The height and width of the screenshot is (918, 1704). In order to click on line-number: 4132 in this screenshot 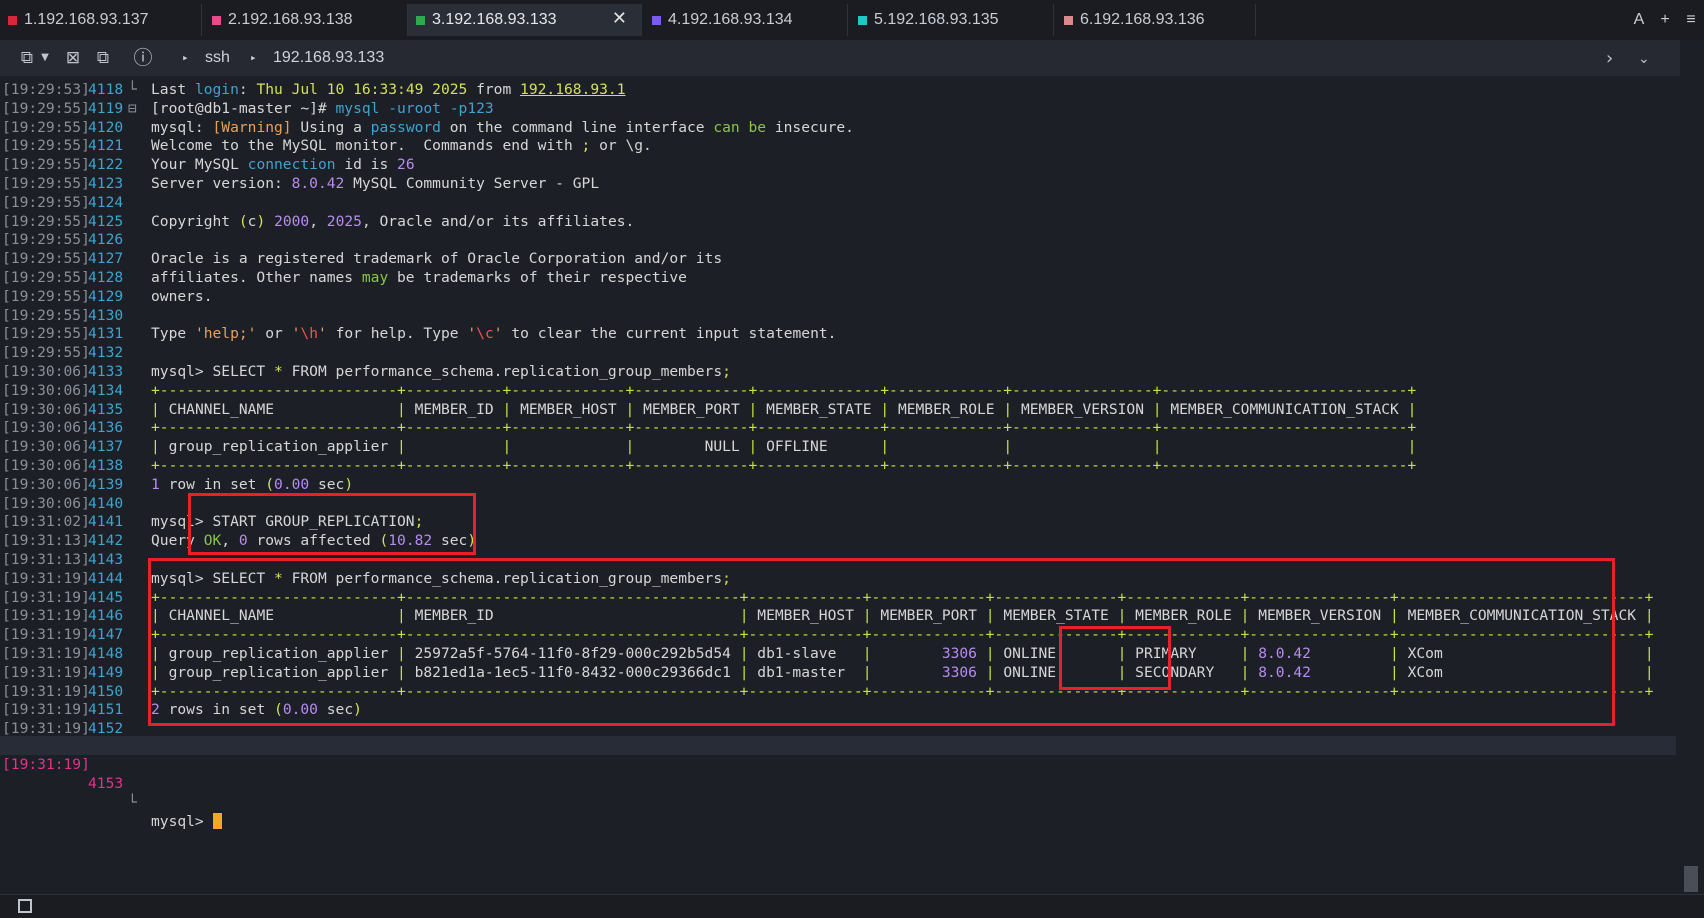, I will do `click(106, 353)`.